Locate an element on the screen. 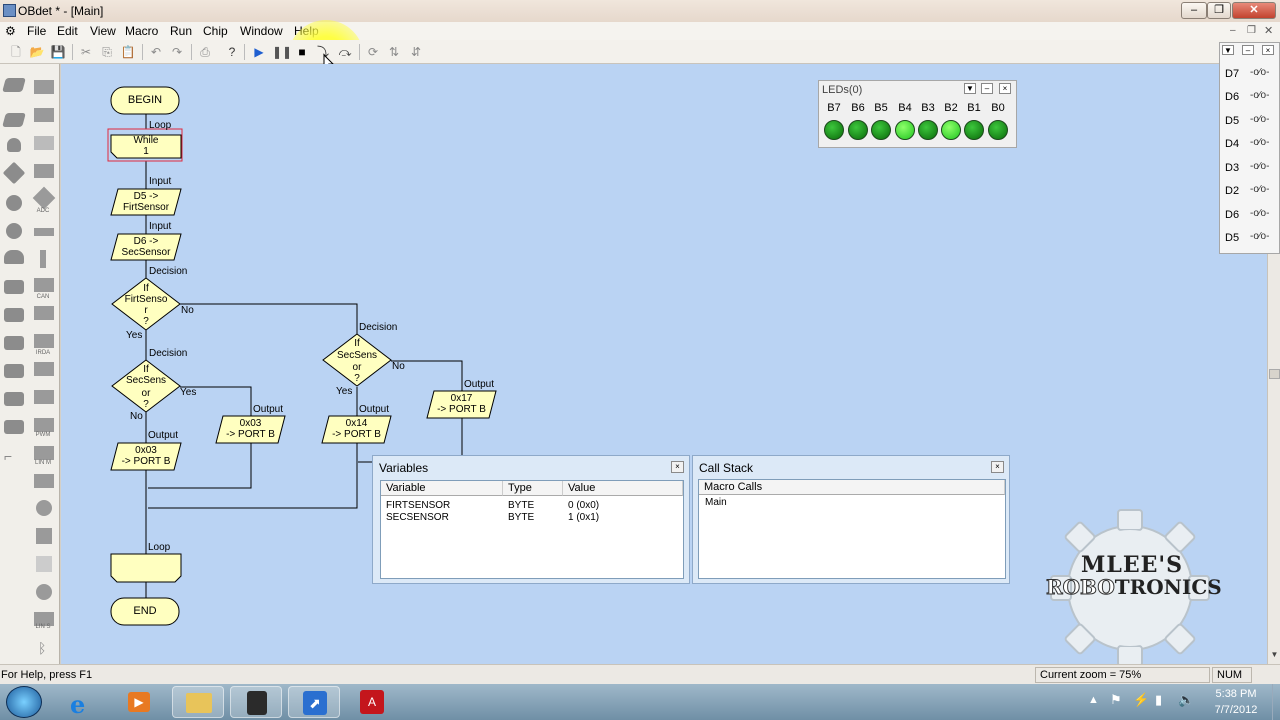 The image size is (1280, 720). end-label: END is located at coordinates (145, 611).